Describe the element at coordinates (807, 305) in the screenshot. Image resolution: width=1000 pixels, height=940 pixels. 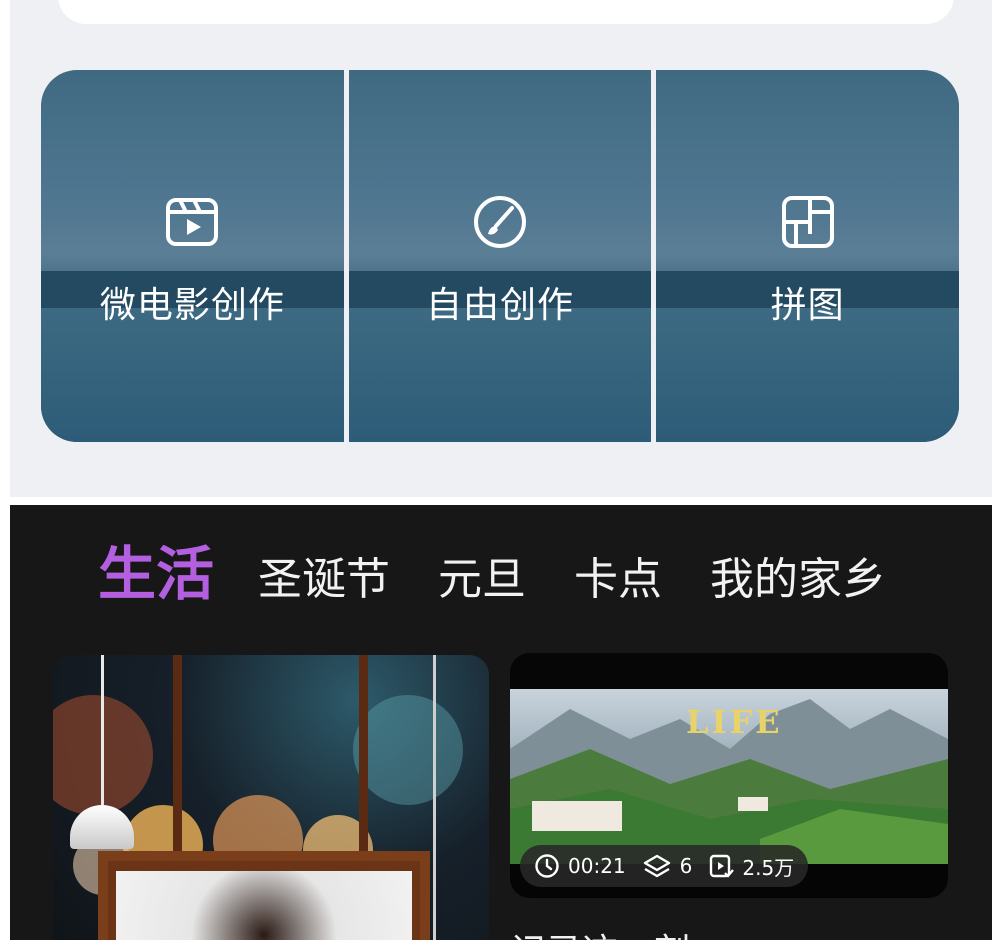
I see `tile-label: 拼图` at that location.